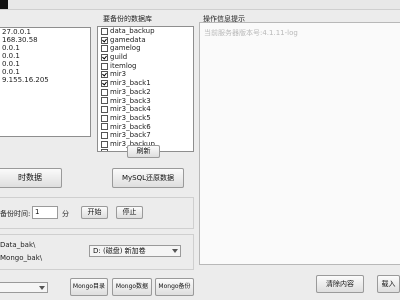 This screenshot has height=300, width=400. I want to click on title-bar, so click(200, 5).